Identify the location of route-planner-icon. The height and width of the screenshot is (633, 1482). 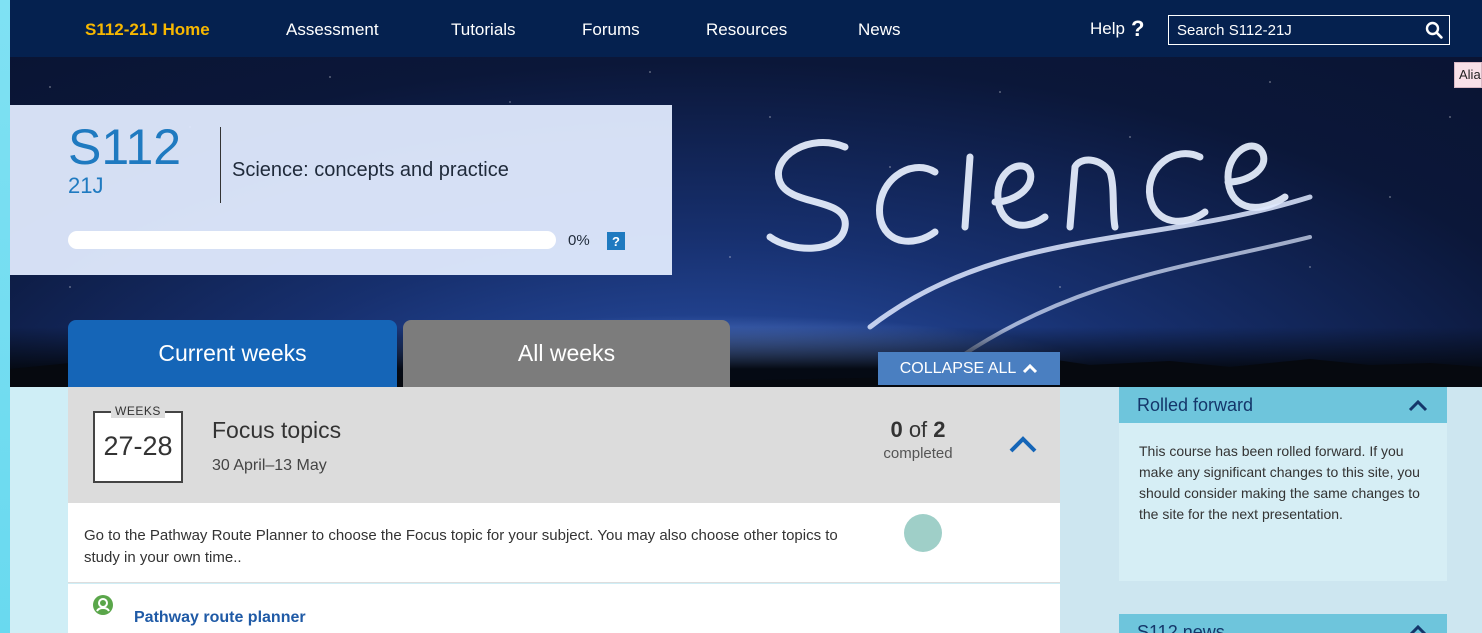
(103, 605).